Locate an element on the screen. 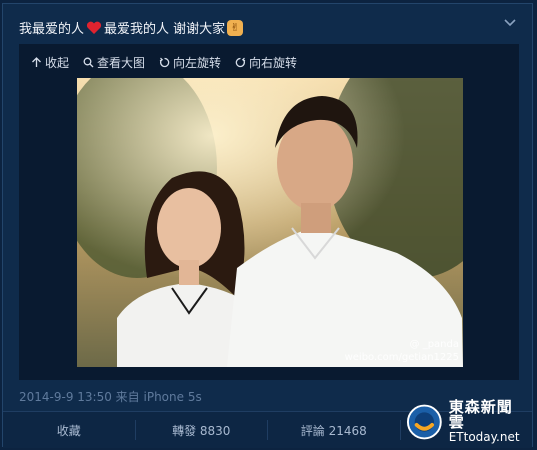 Image resolution: width=537 pixels, height=450 pixels. rotate-right-button: 向右旋转 is located at coordinates (266, 62).